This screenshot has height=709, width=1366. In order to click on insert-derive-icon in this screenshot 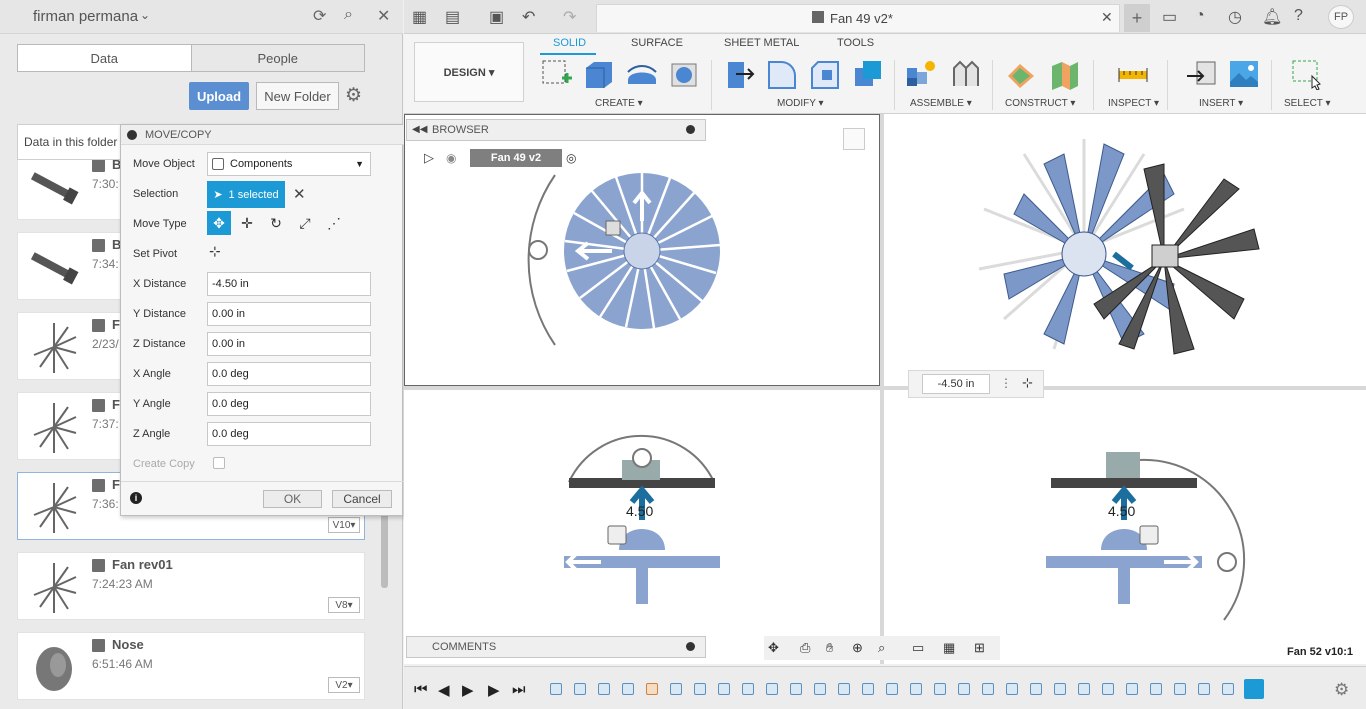, I will do `click(1202, 74)`.